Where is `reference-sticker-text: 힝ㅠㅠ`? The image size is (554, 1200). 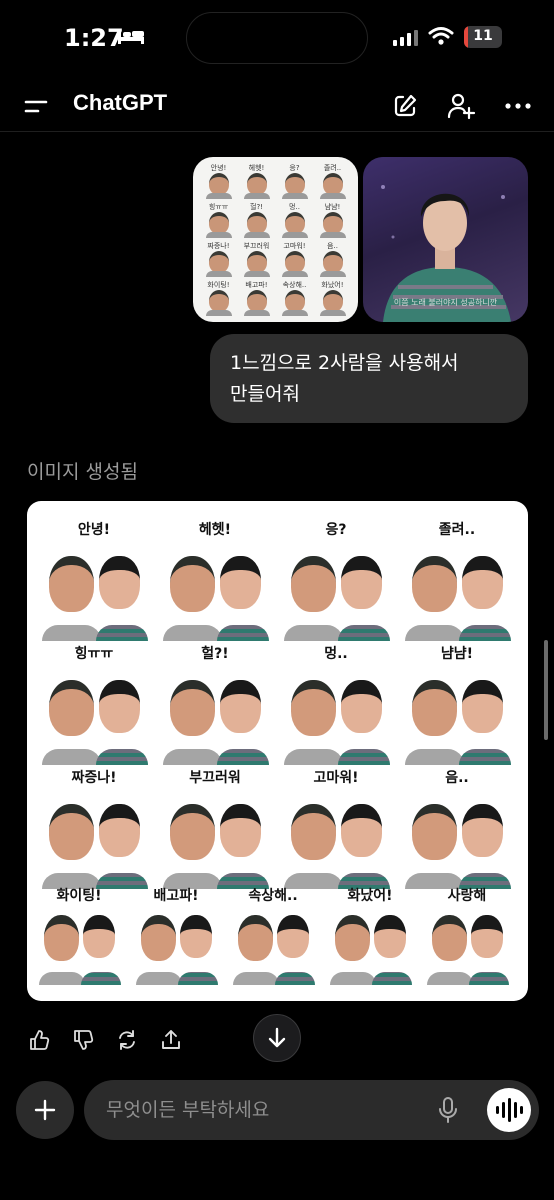
reference-sticker-text: 힝ㅠㅠ is located at coordinates (218, 207).